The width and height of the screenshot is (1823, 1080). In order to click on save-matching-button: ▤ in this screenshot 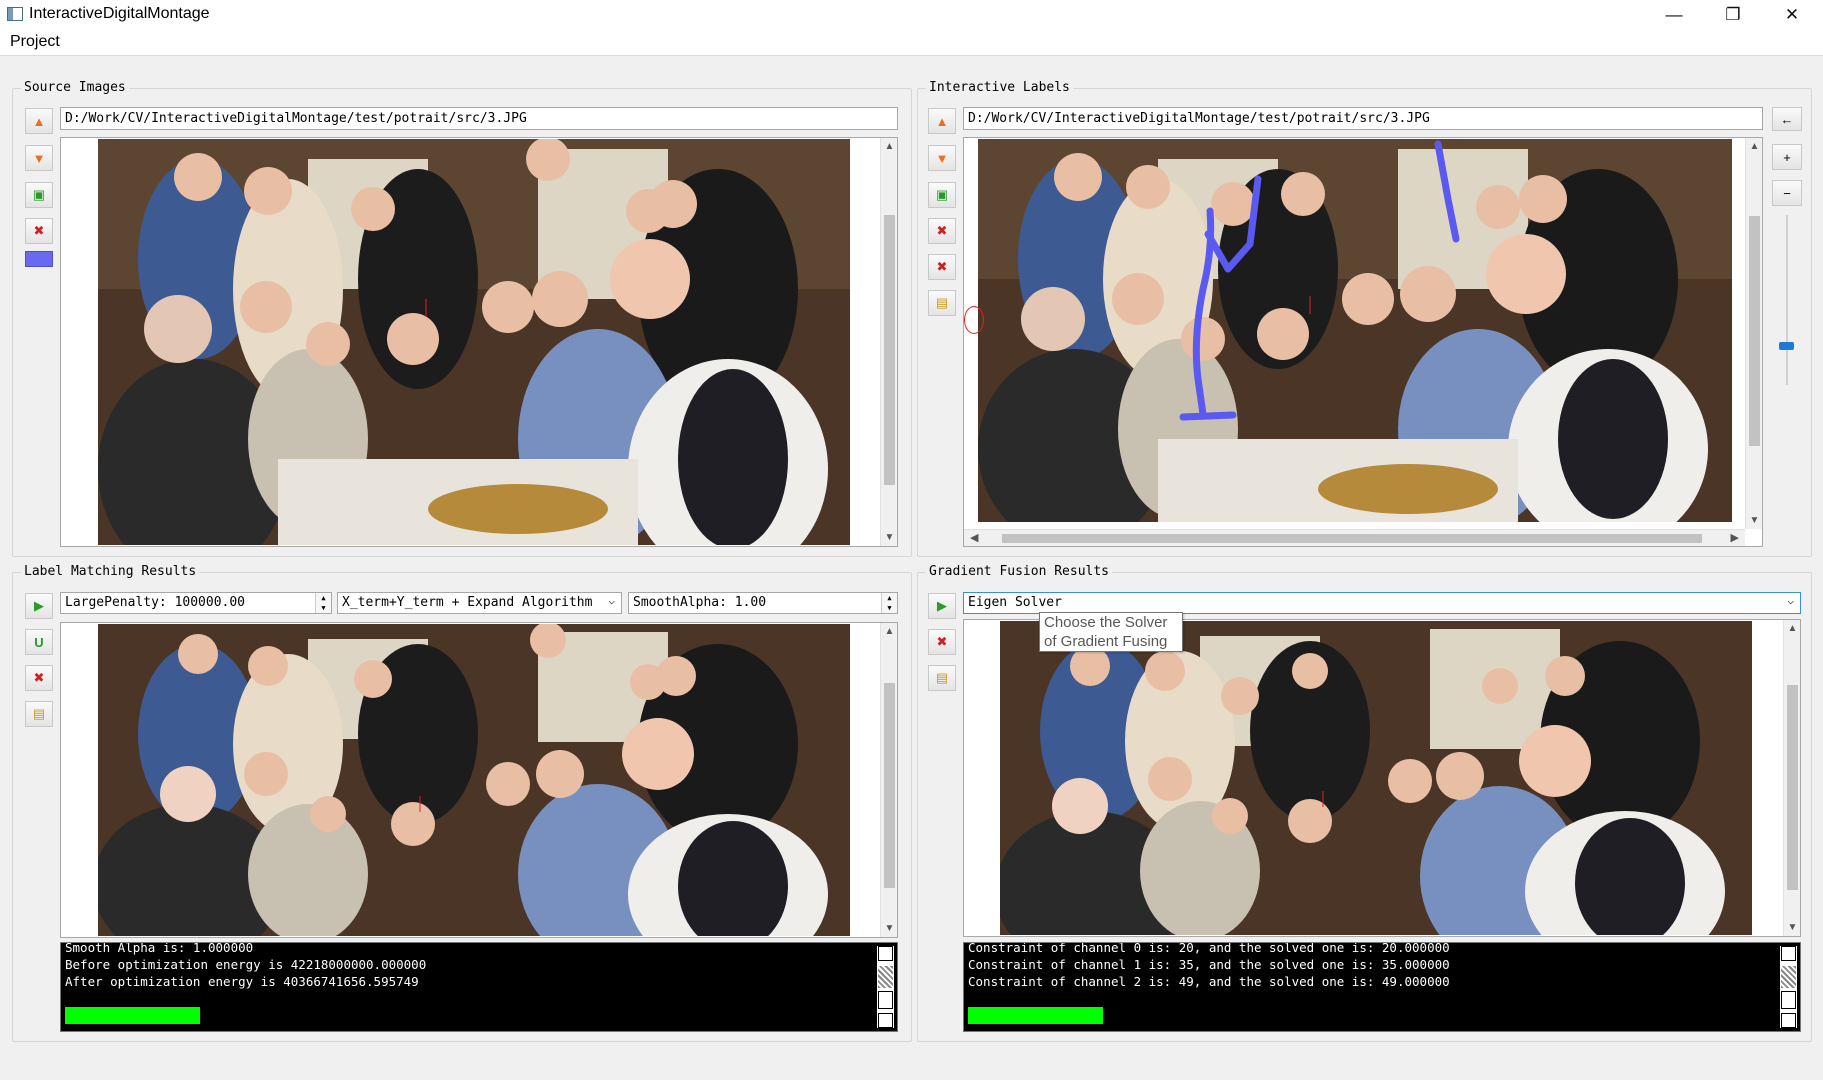, I will do `click(39, 714)`.